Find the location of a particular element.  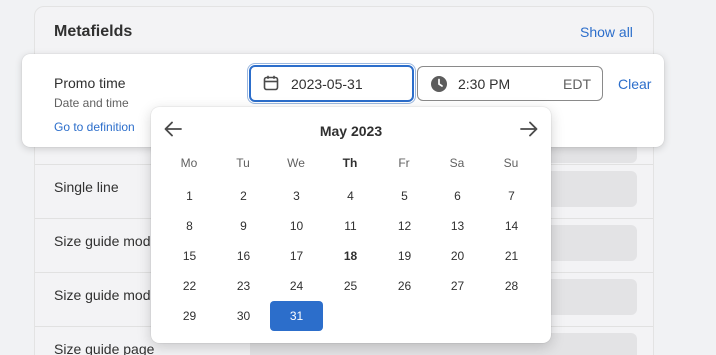

weekday-header: Sa is located at coordinates (457, 163).